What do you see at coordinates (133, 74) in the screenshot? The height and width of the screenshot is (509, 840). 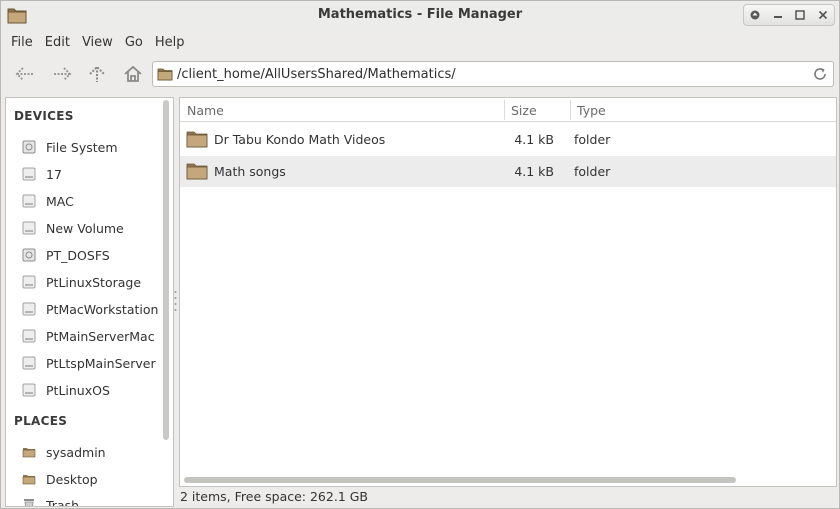 I see `home-icon` at bounding box center [133, 74].